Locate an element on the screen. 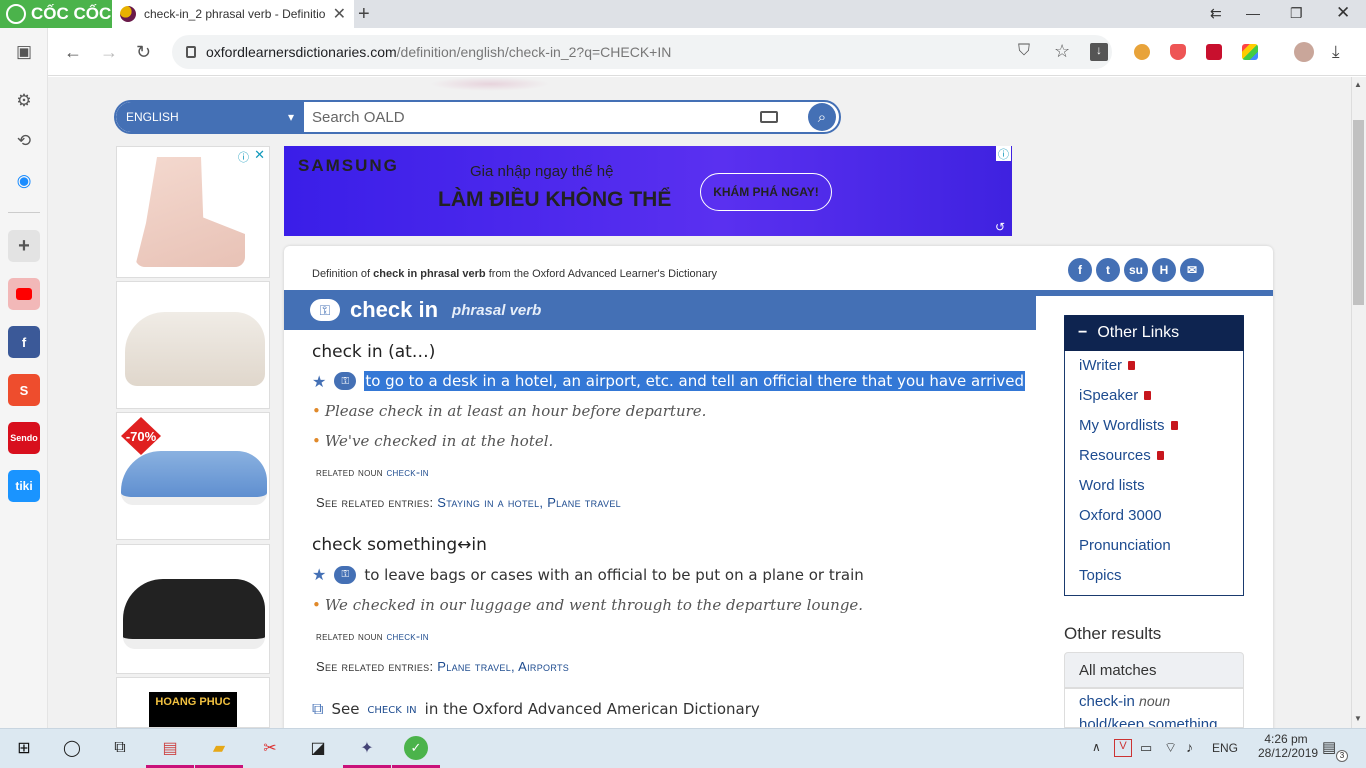  extension-red-icon is located at coordinates (1214, 52).